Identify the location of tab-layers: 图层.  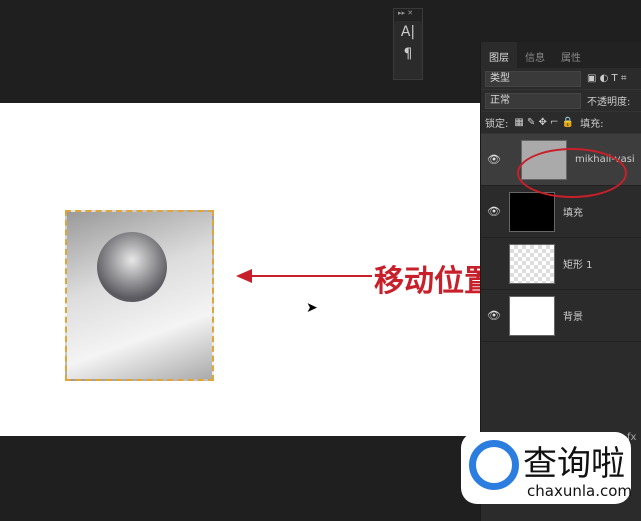
(499, 55).